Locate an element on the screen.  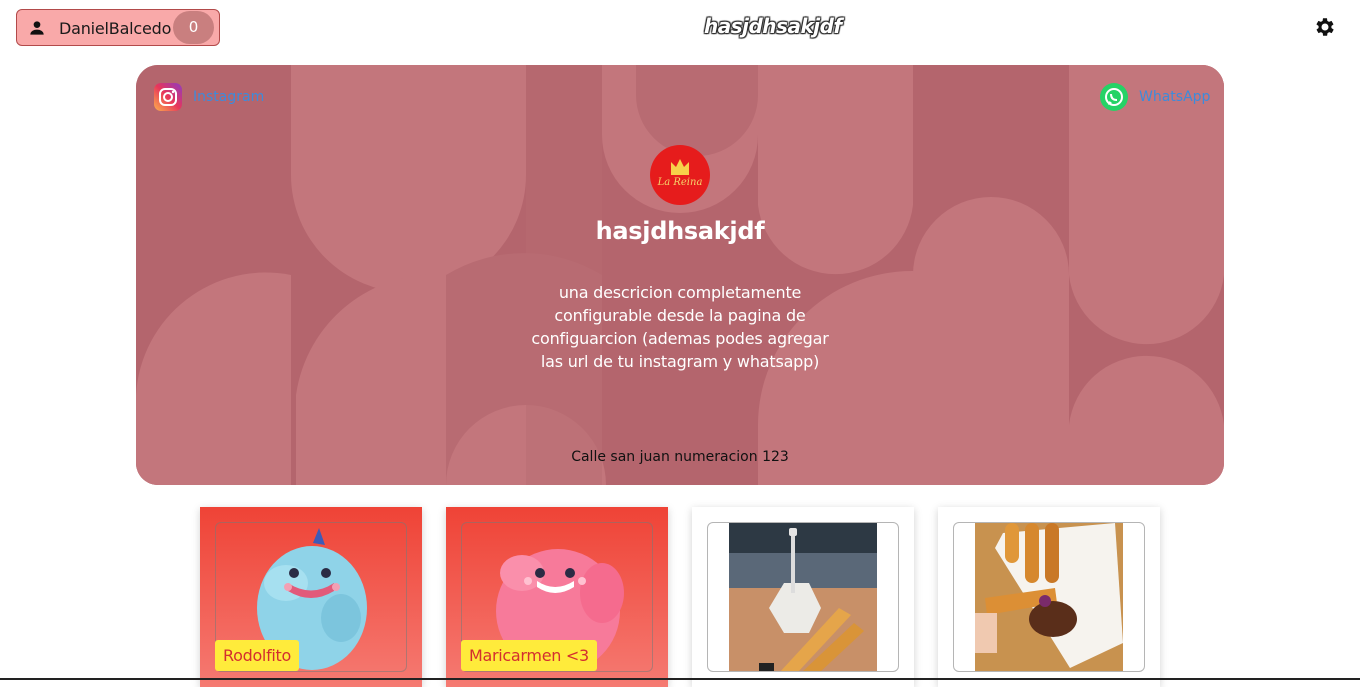
app-title: hasjdhsakjdf is located at coordinates (773, 26).